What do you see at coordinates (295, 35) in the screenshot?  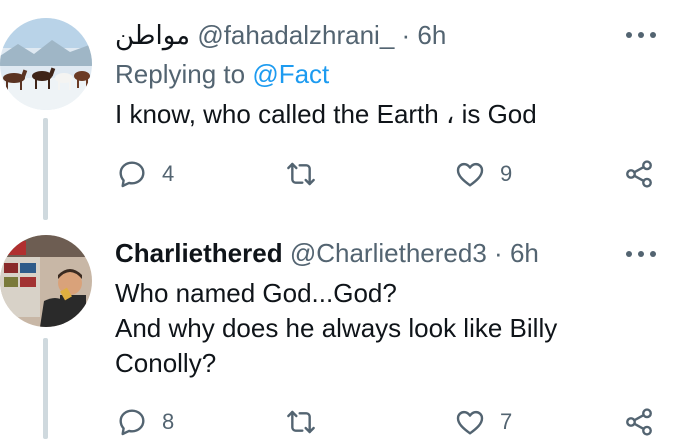 I see `user-handle: @fahadalzhrani_` at bounding box center [295, 35].